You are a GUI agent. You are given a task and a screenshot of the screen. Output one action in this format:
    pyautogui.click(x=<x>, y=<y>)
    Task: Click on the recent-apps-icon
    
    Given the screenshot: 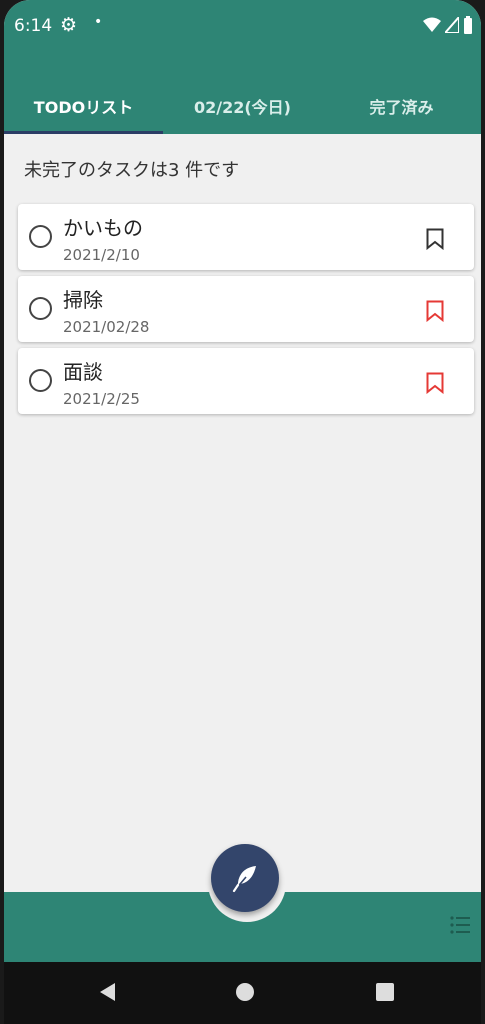 What is the action you would take?
    pyautogui.click(x=385, y=992)
    